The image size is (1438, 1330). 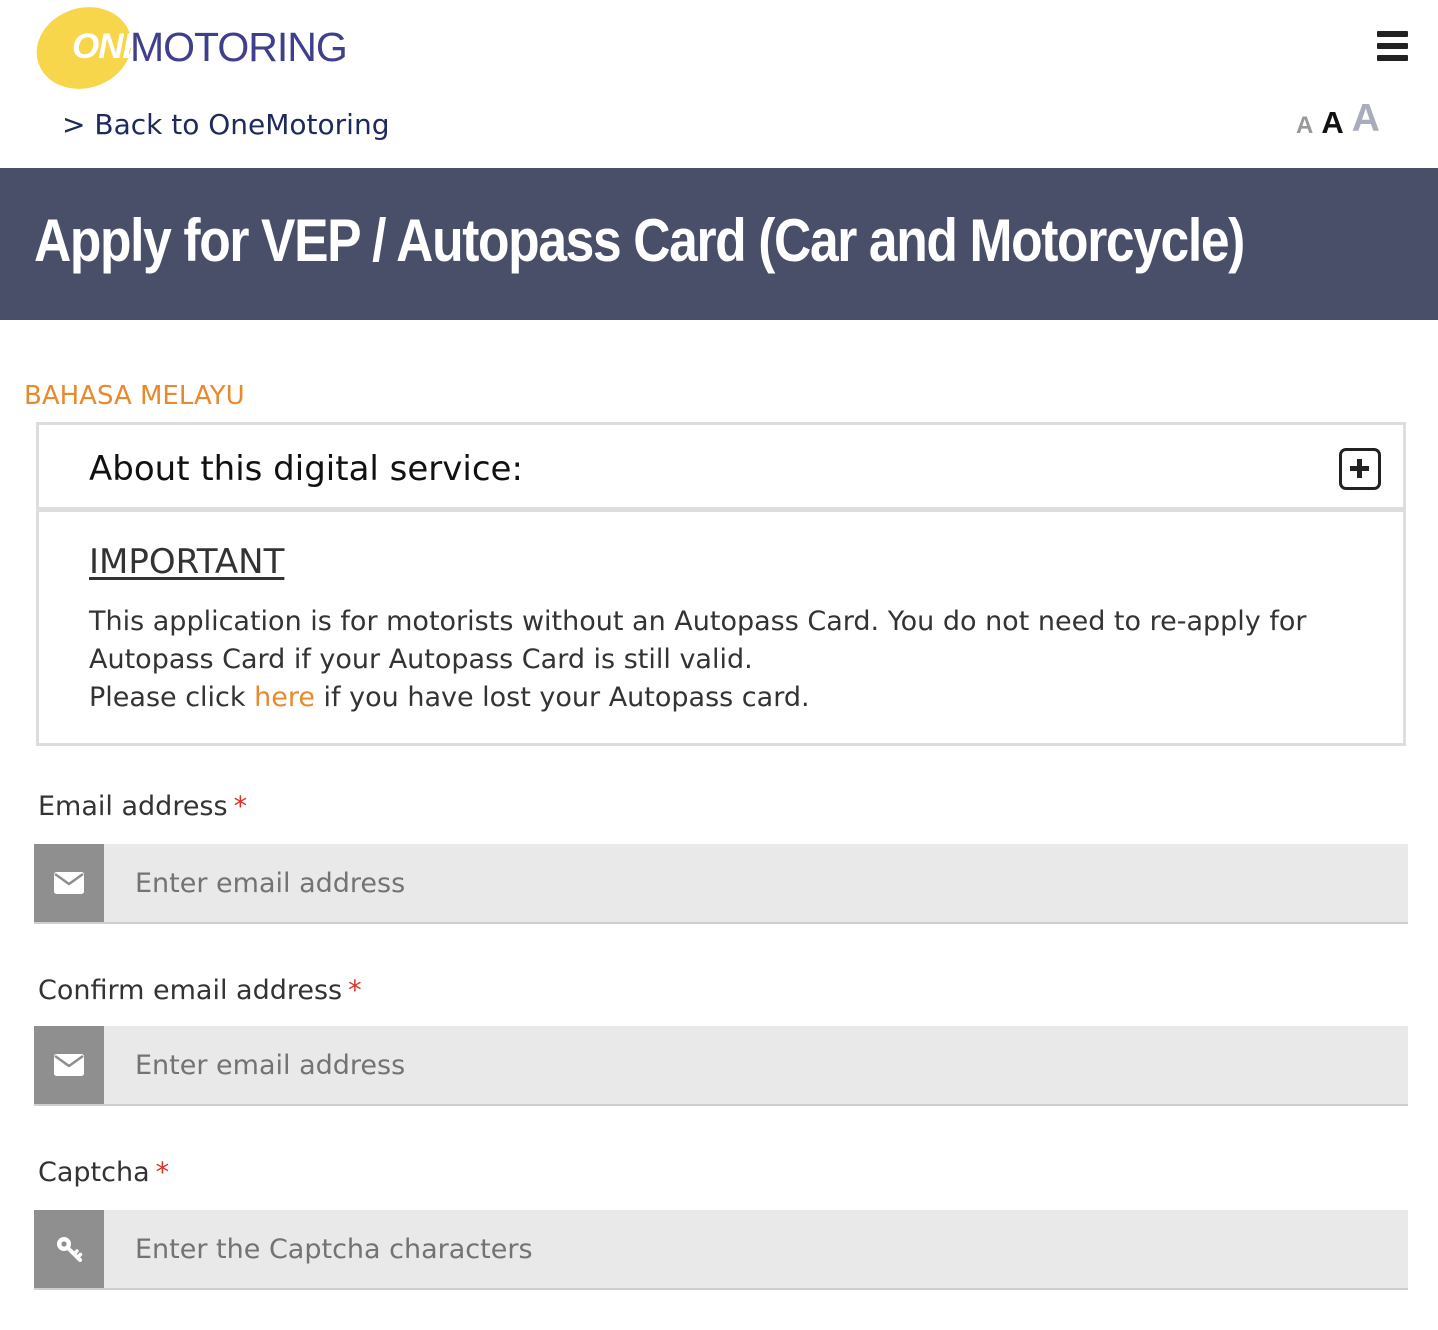 I want to click on font-size-controls: A A A, so click(x=1338, y=116).